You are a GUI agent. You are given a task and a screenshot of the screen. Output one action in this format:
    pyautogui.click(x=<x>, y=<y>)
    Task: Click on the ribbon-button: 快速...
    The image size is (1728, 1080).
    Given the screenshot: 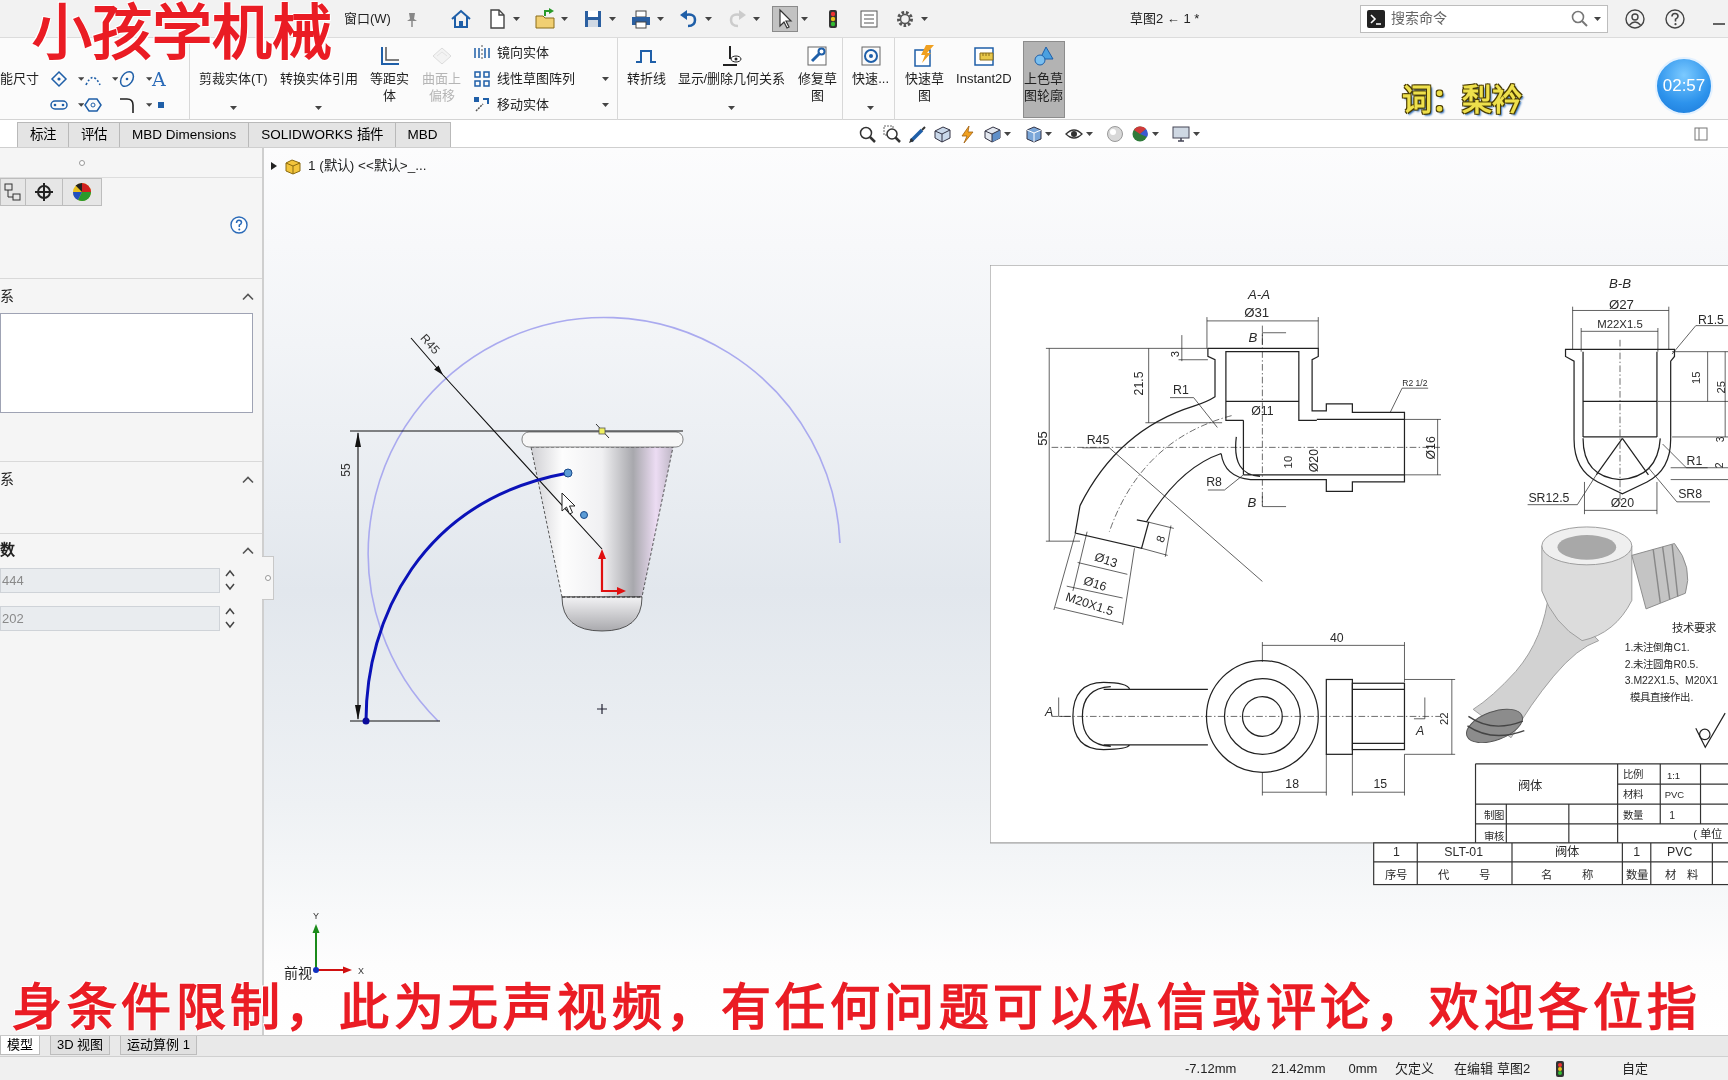 What is the action you would take?
    pyautogui.click(x=871, y=79)
    